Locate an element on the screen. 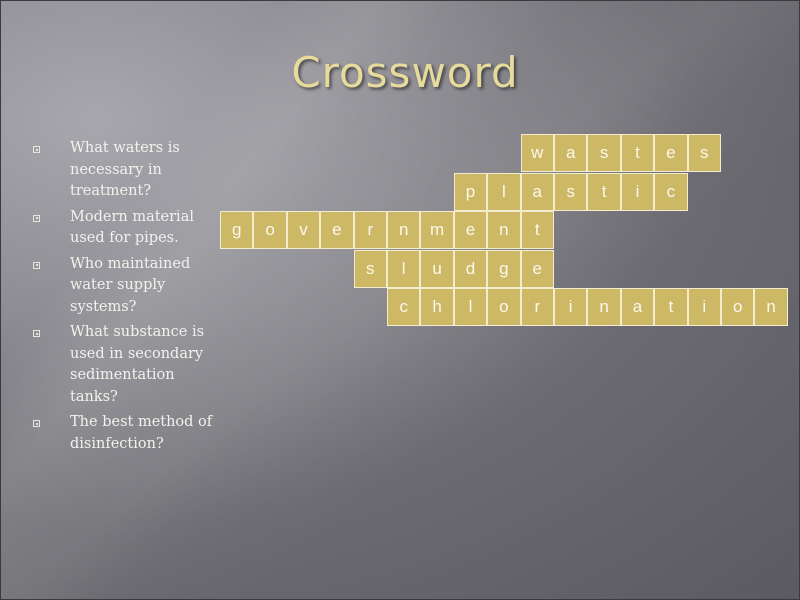  question-item: What waters is necessary in treatment? is located at coordinates (125, 170).